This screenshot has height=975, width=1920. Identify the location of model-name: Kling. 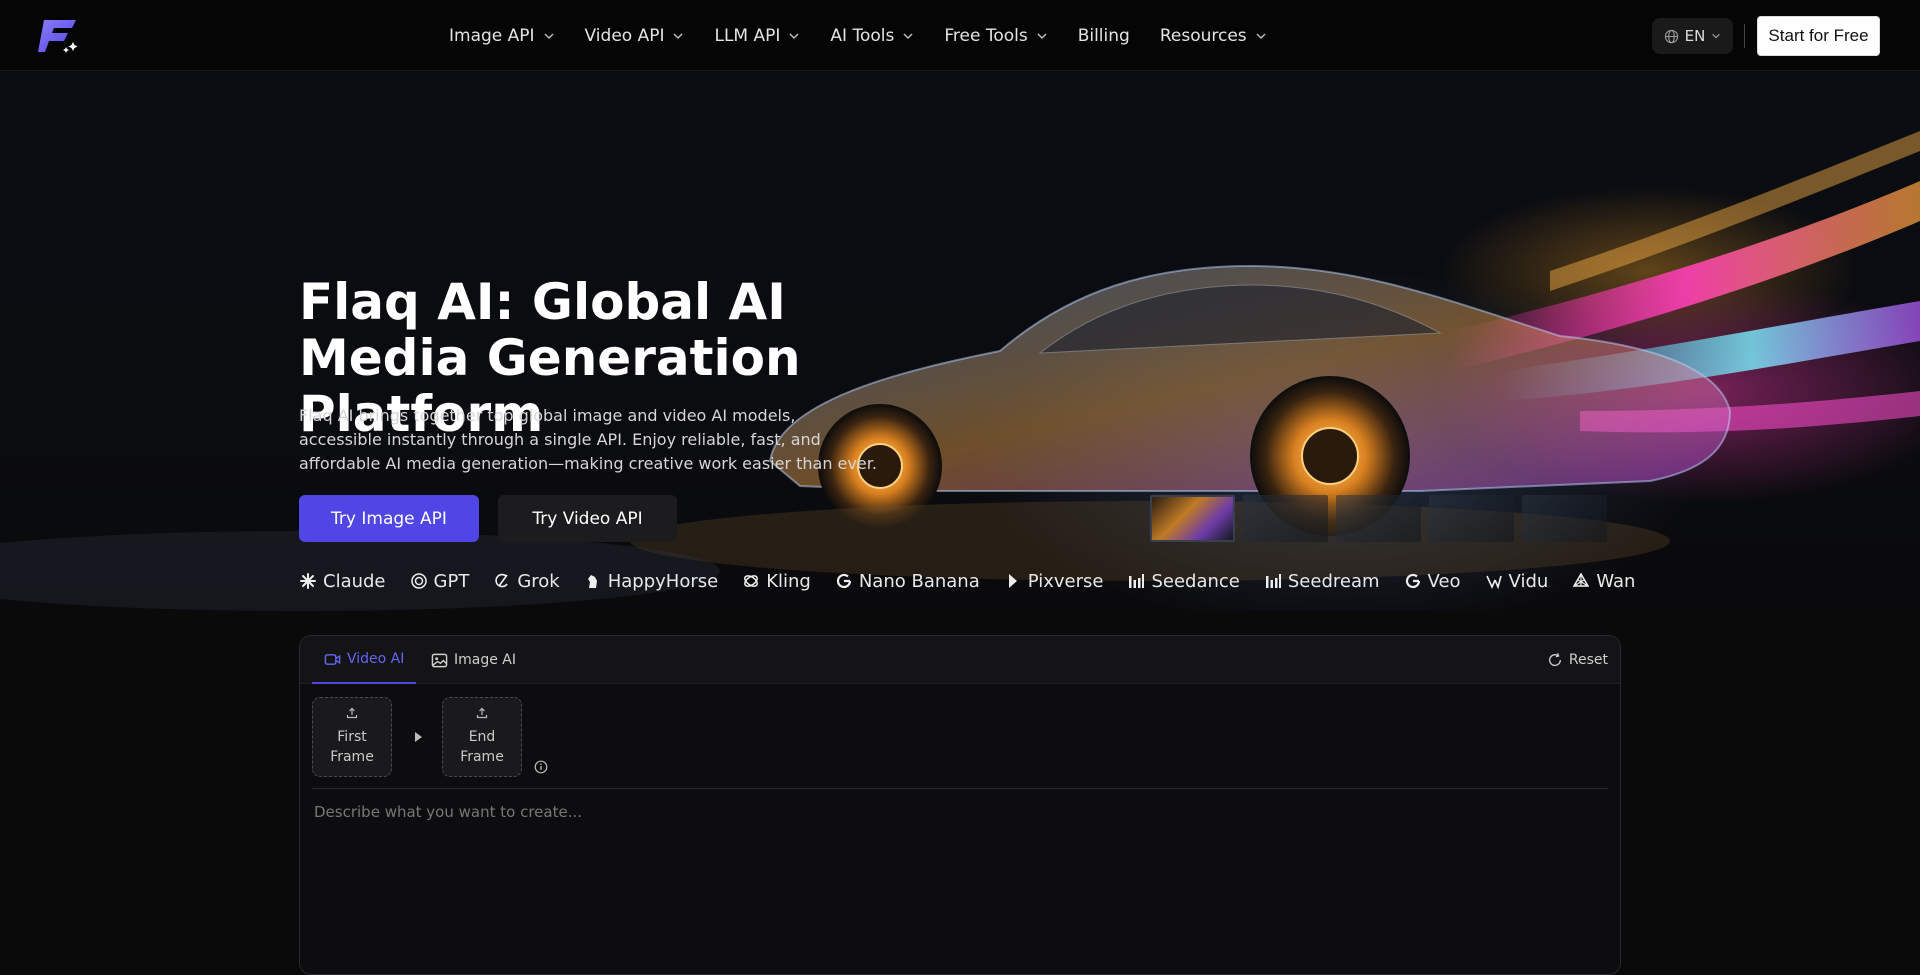
(788, 581).